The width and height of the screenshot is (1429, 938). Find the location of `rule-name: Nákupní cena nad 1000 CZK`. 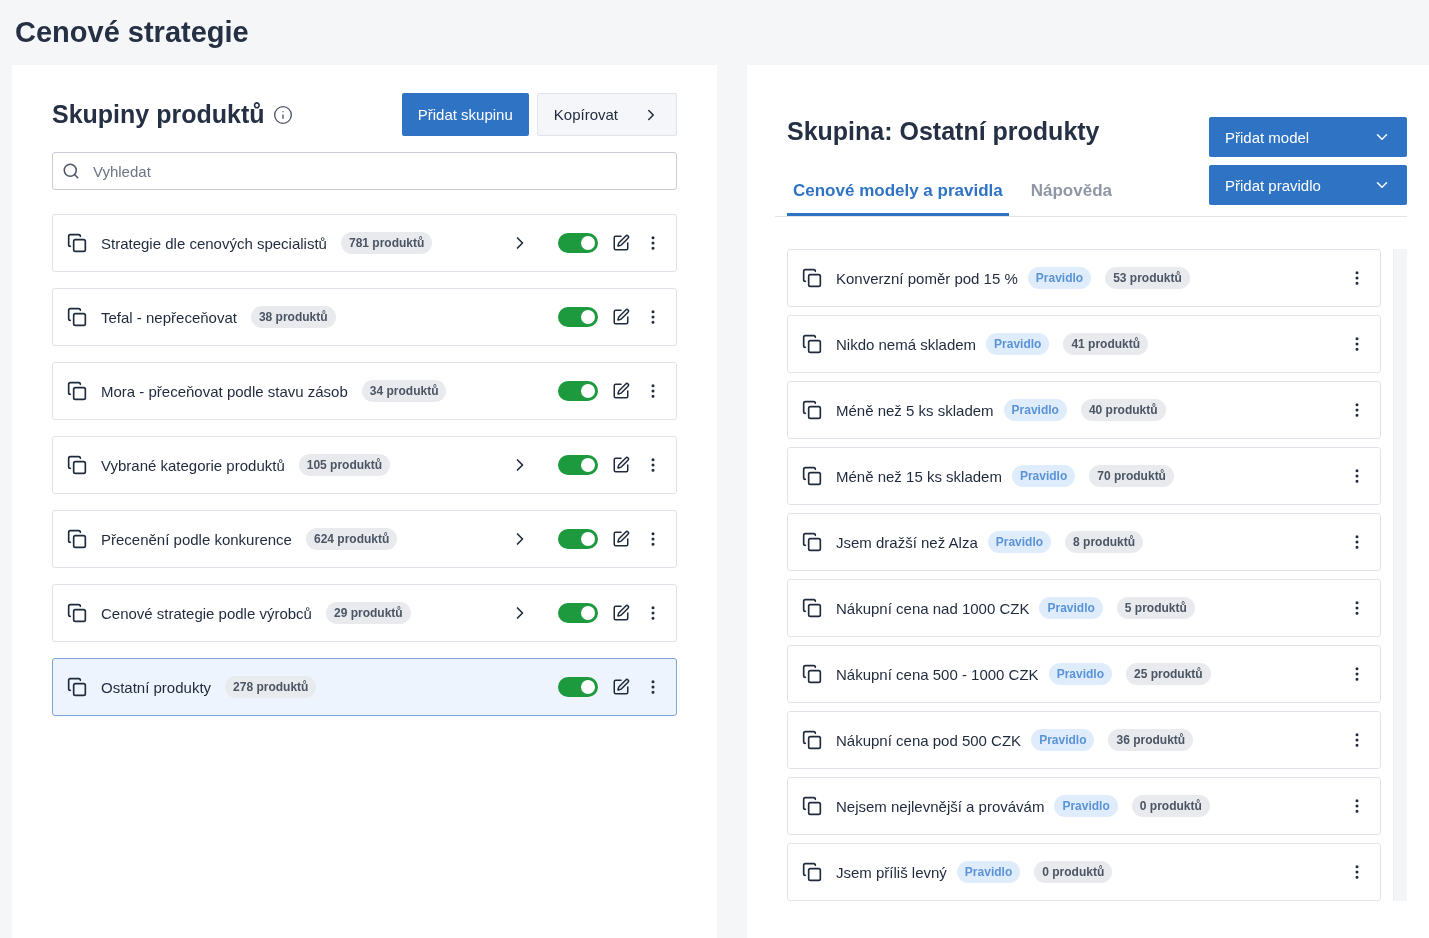

rule-name: Nákupní cena nad 1000 CZK is located at coordinates (933, 608).